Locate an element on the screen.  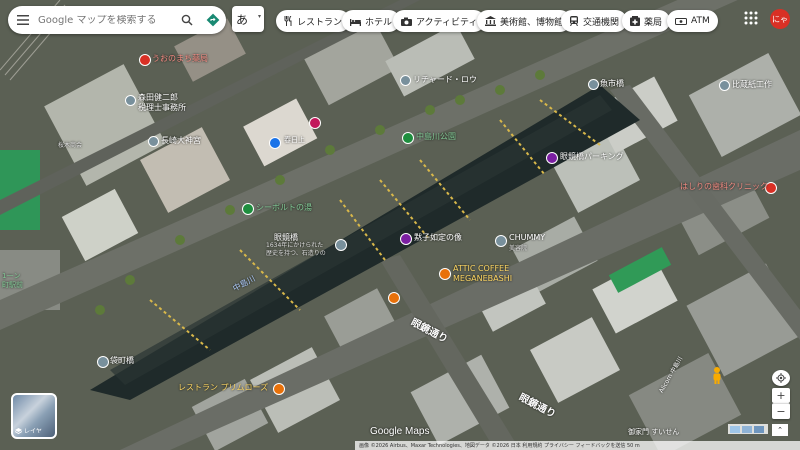
account-avatar: にゃ is located at coordinates (780, 19).